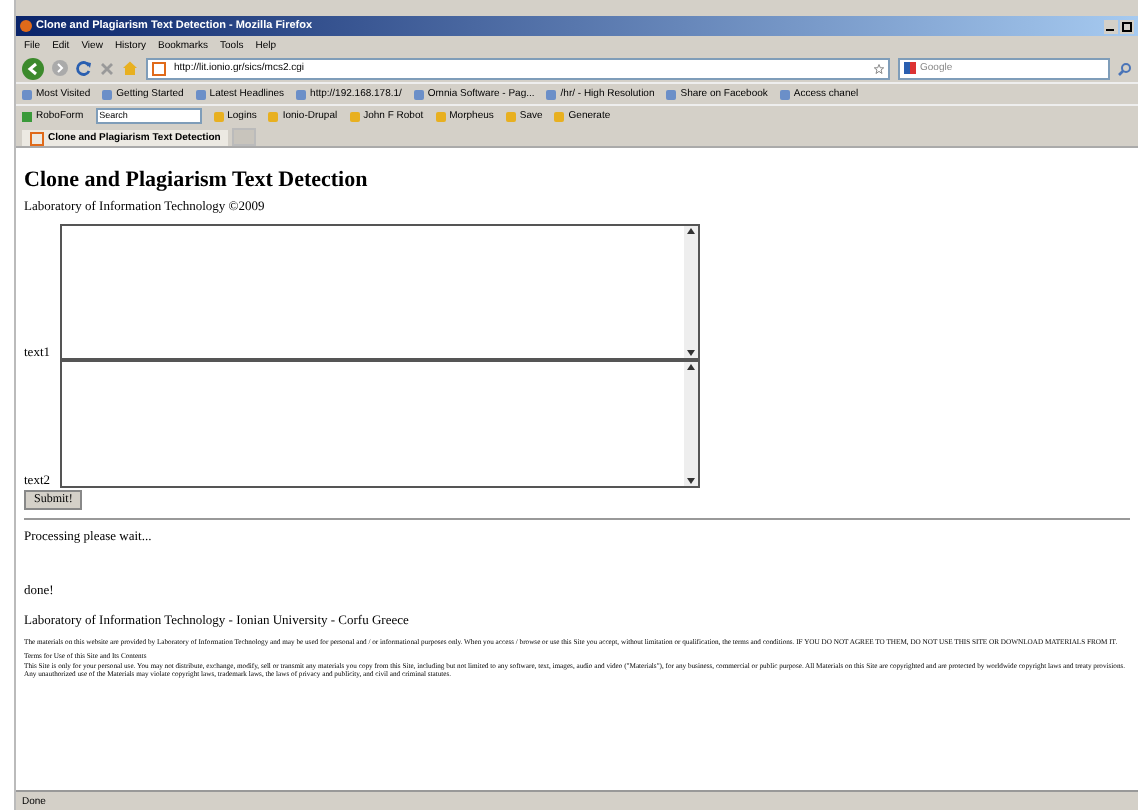 This screenshot has width=1138, height=810. Describe the element at coordinates (1111, 26) in the screenshot. I see `minimize-button` at that location.